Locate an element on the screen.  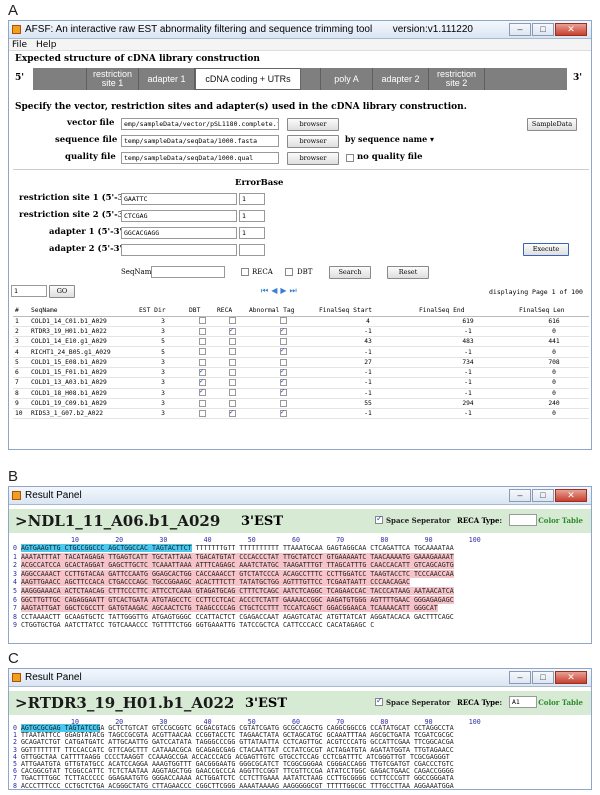
space-separator-checkbox-b is located at coordinates (379, 519).